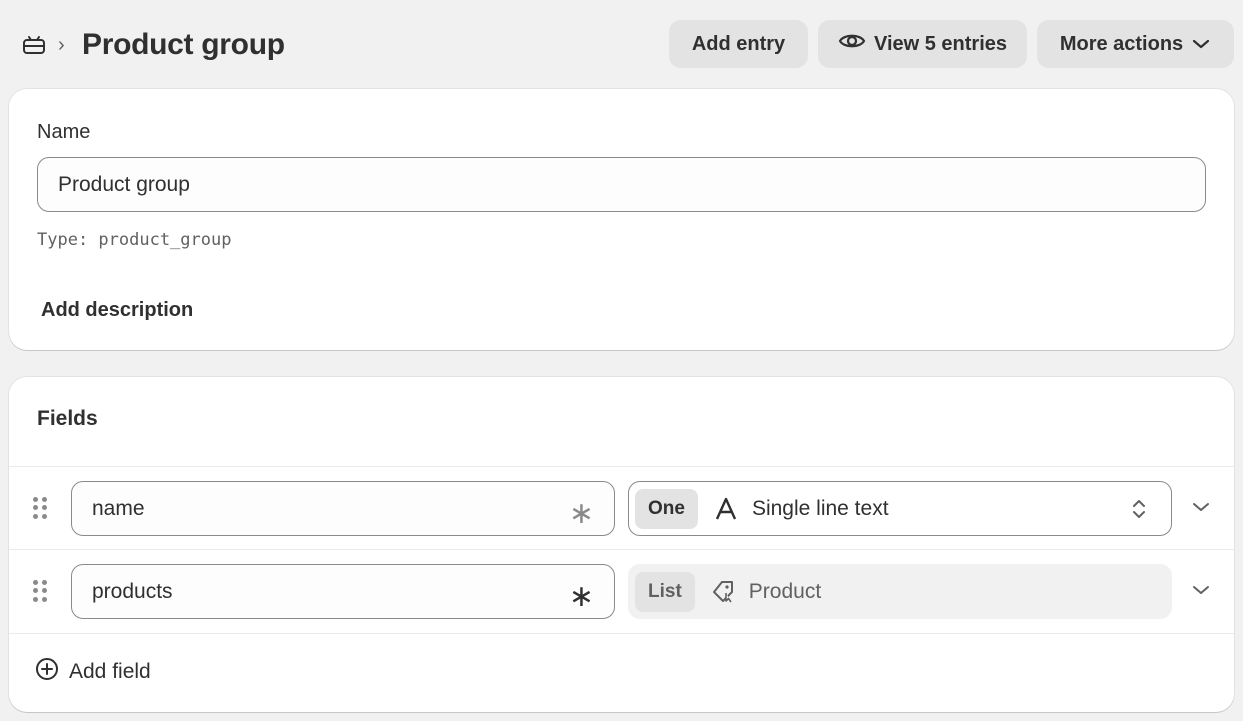  I want to click on cardinality-badge: List, so click(665, 591).